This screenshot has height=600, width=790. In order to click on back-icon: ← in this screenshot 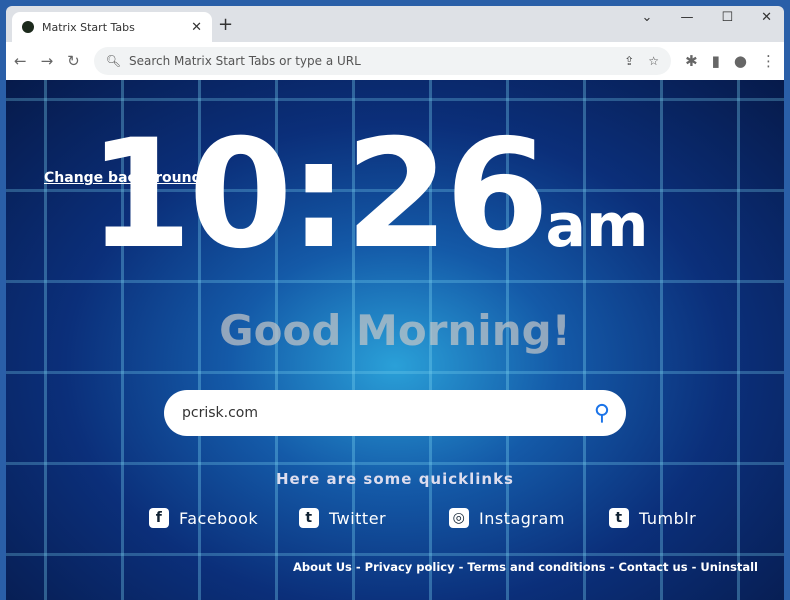, I will do `click(20, 61)`.